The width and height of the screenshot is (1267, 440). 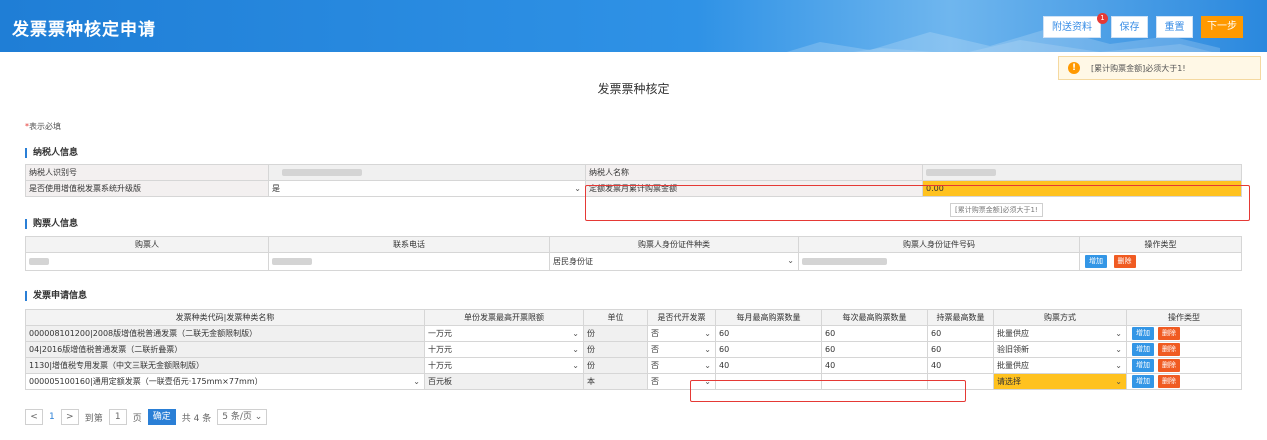 I want to click on buyer-name-input, so click(x=147, y=261).